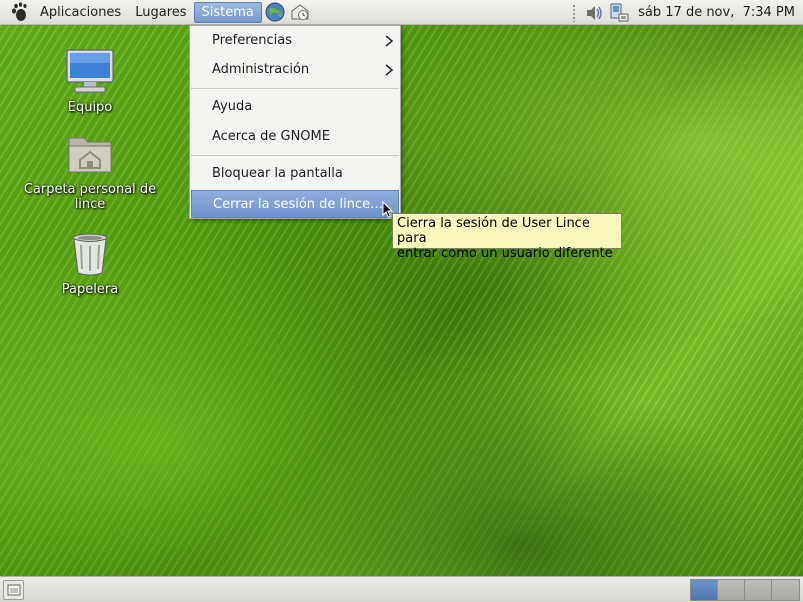  Describe the element at coordinates (277, 173) in the screenshot. I see `menu-item-label: Bloquear la pantalla` at that location.